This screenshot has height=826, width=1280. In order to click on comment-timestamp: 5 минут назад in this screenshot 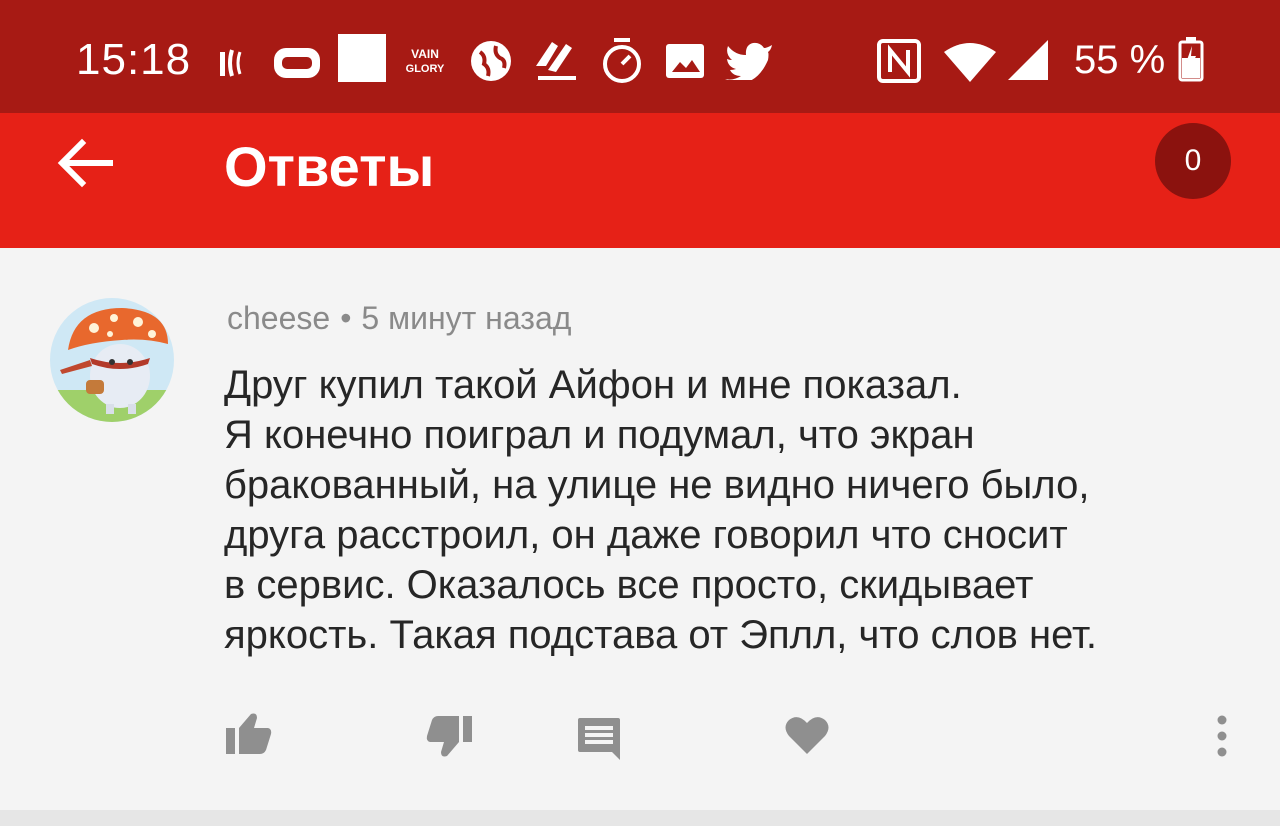, I will do `click(466, 318)`.